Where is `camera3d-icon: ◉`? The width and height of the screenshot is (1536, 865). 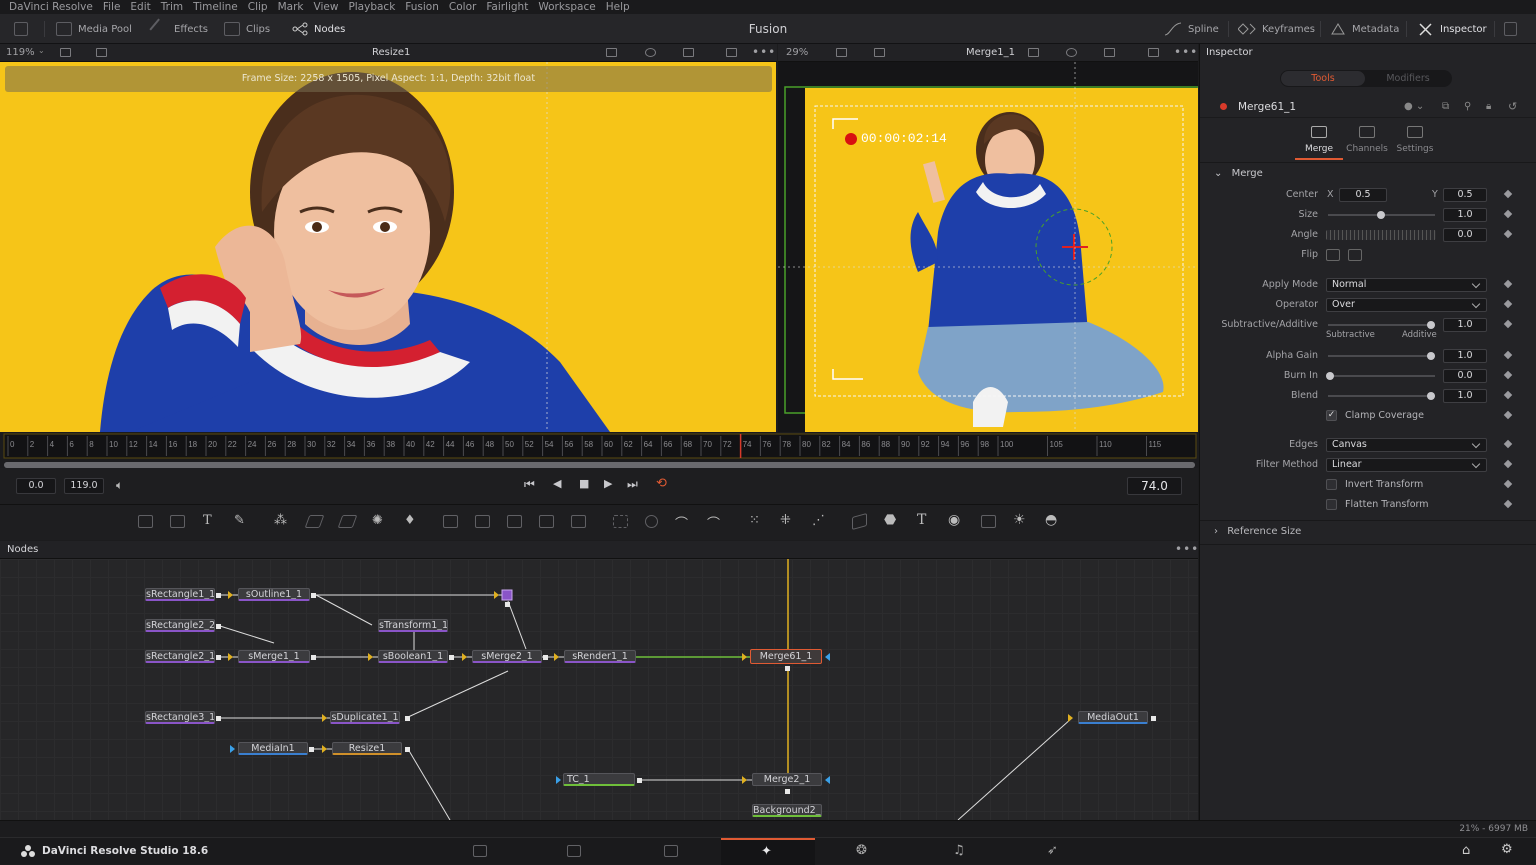 camera3d-icon: ◉ is located at coordinates (954, 520).